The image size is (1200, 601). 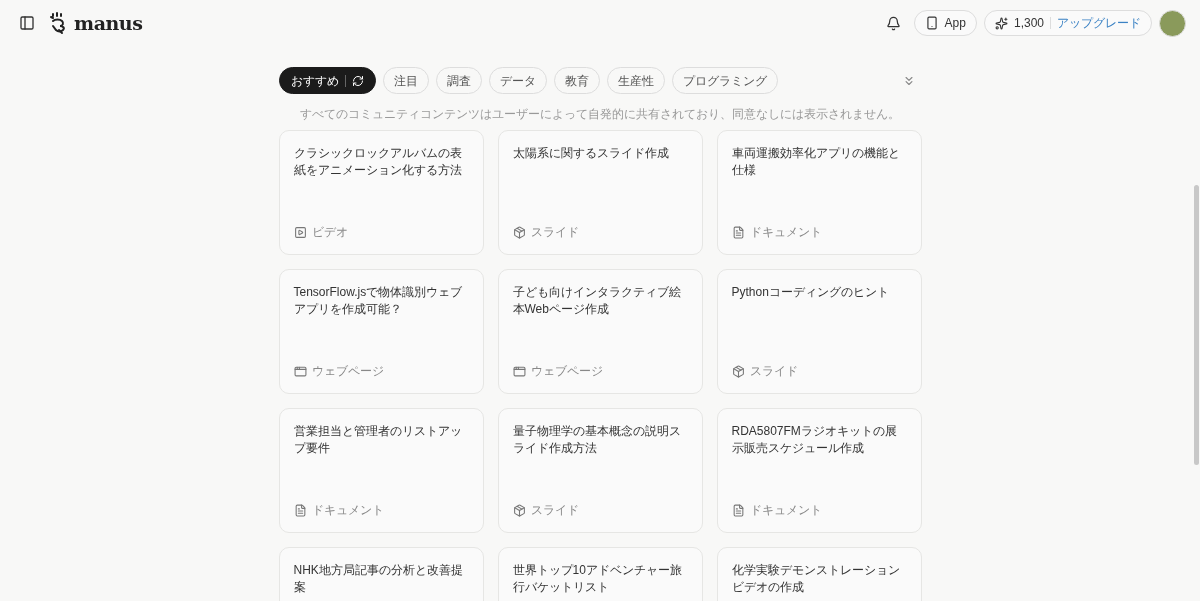 What do you see at coordinates (600, 331) in the screenshot?
I see `example-card: 子ども向けインタラクティブ絵本Webページ作成 ウェブページ` at bounding box center [600, 331].